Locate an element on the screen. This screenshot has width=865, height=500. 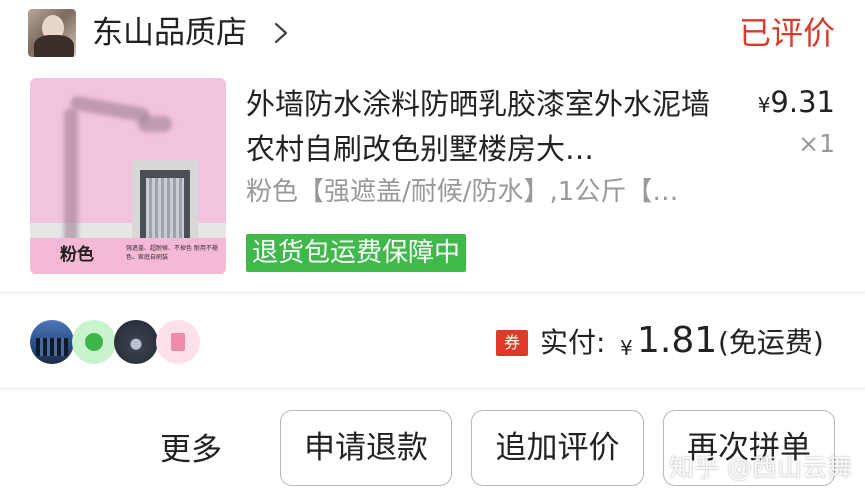
more-button: 更多 is located at coordinates (191, 450).